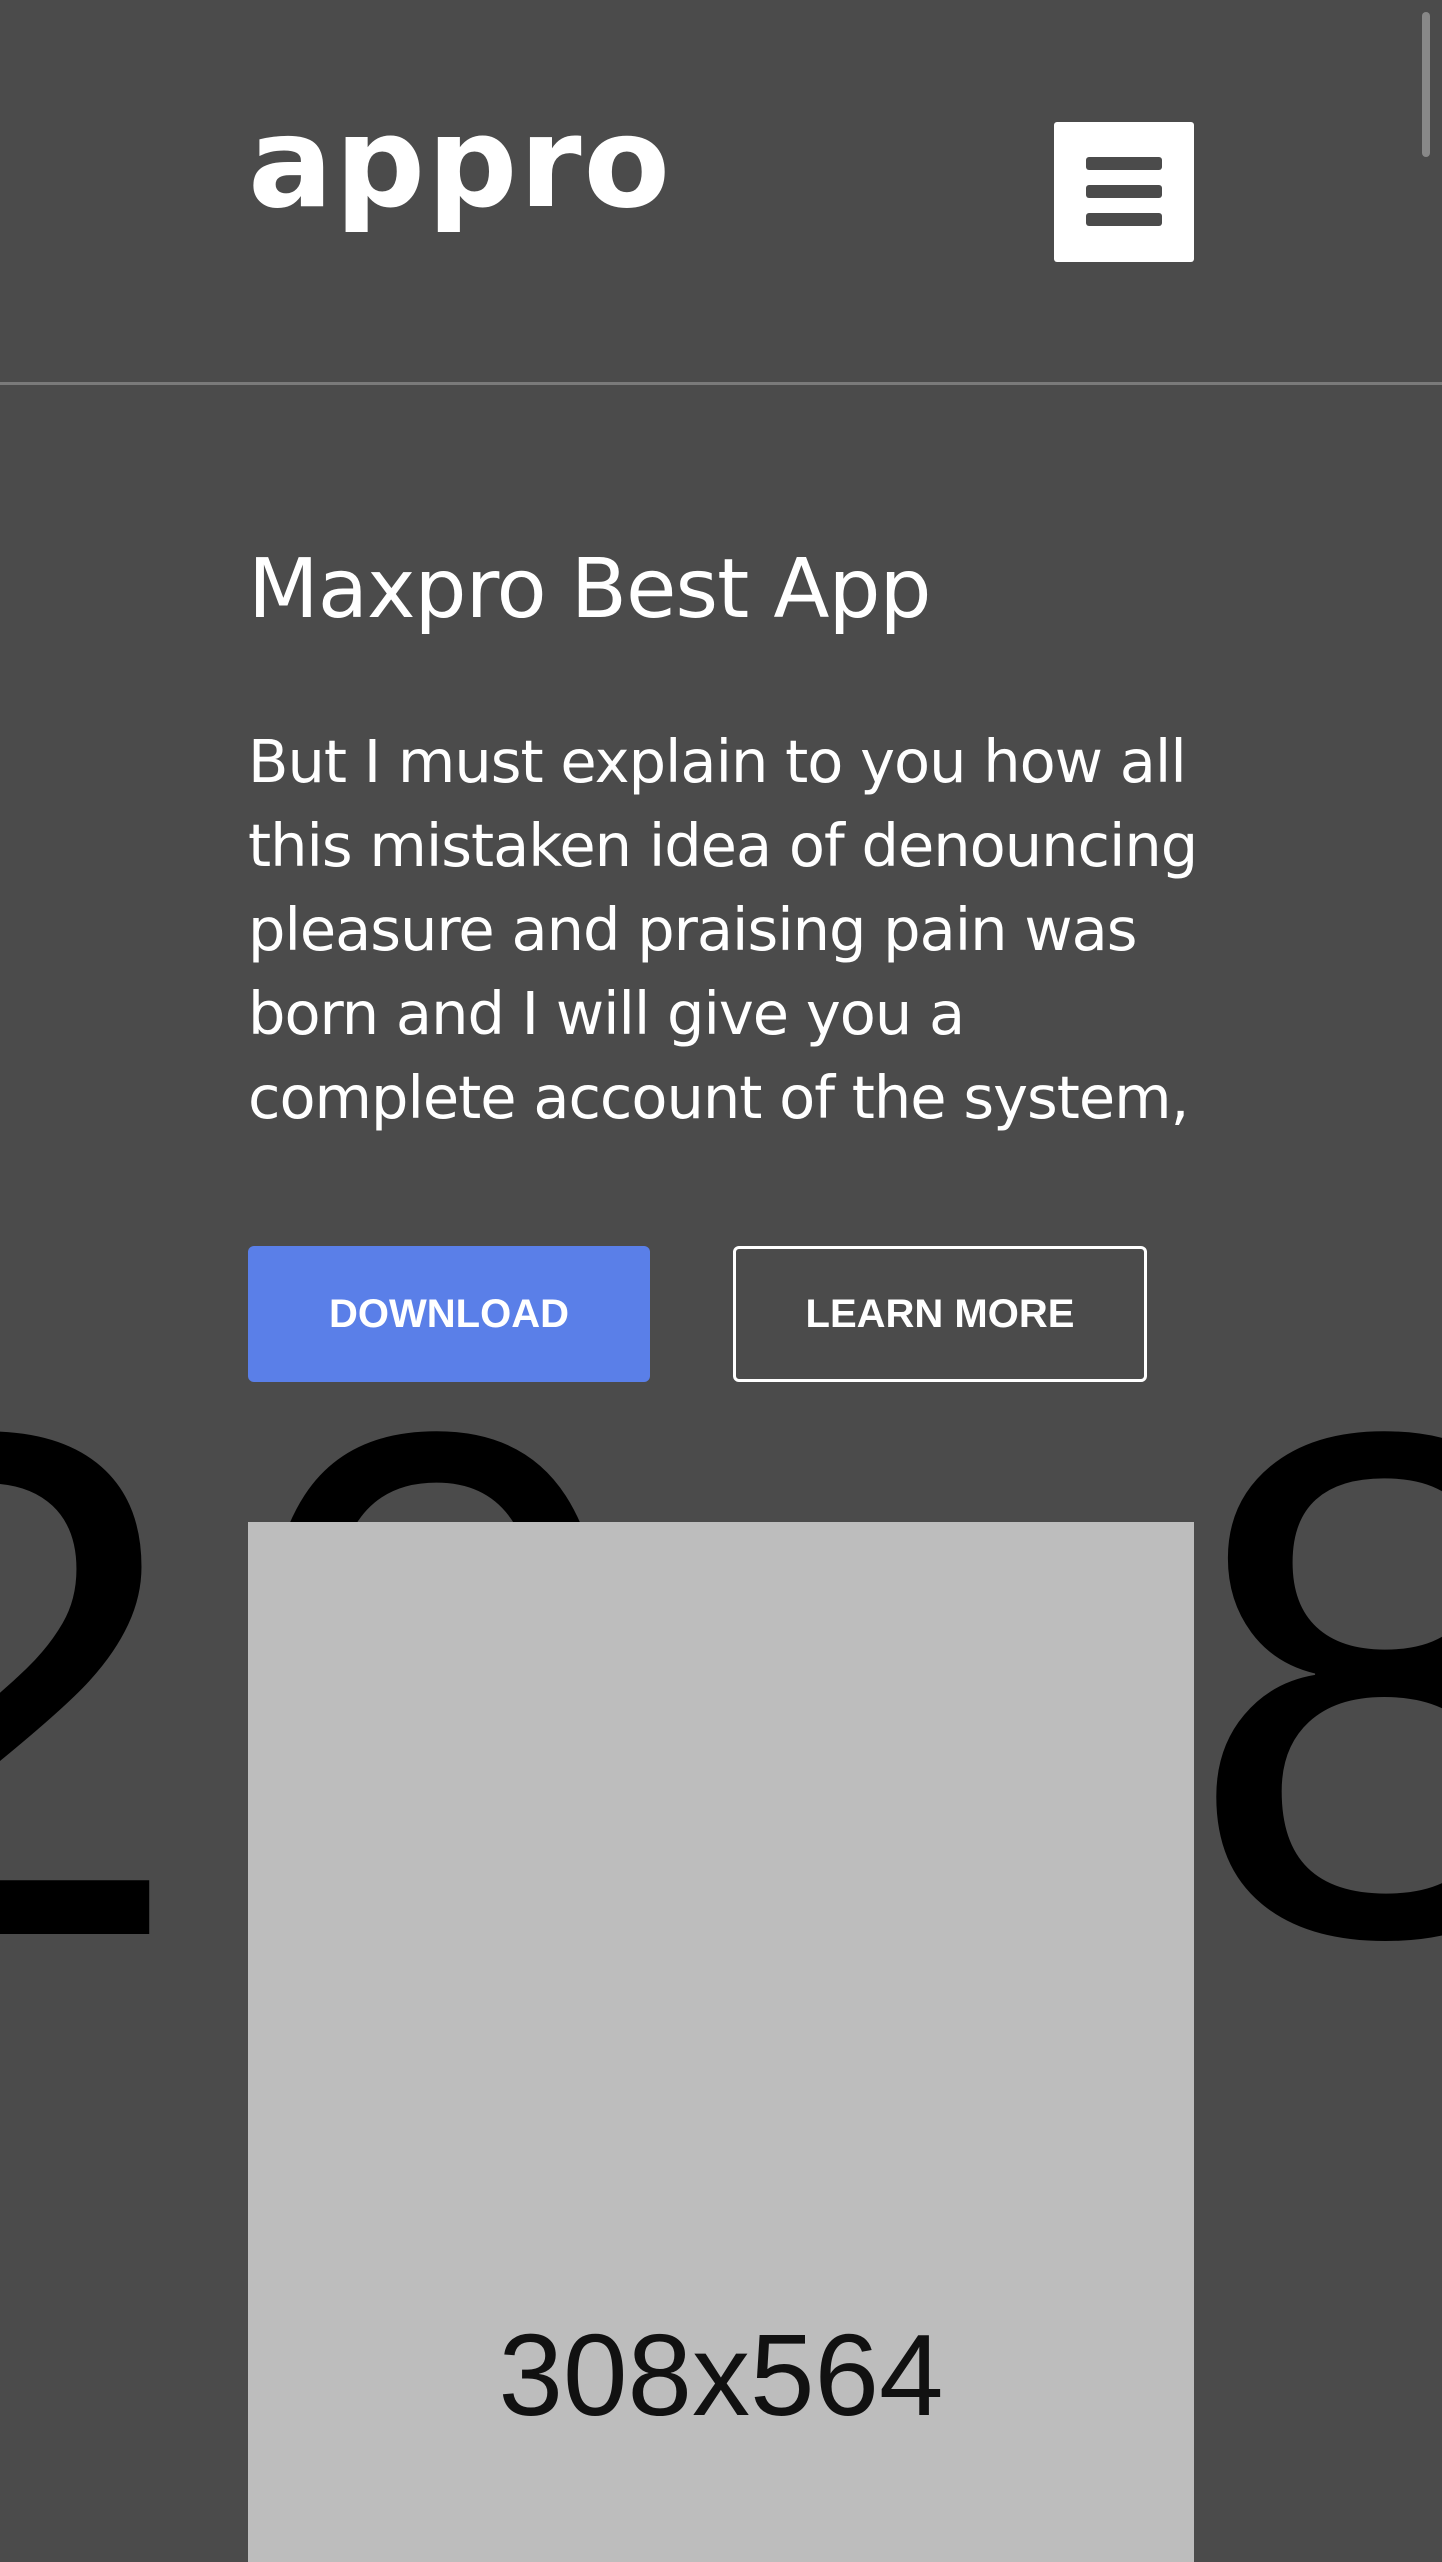  What do you see at coordinates (449, 1314) in the screenshot?
I see `download-button: DOWNLOAD` at bounding box center [449, 1314].